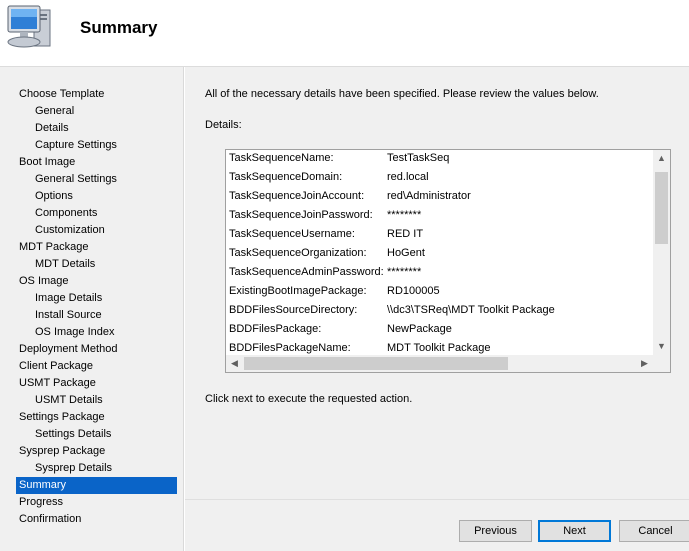 This screenshot has height=551, width=689. What do you see at coordinates (104, 230) in the screenshot?
I see `nav-item: Customization` at bounding box center [104, 230].